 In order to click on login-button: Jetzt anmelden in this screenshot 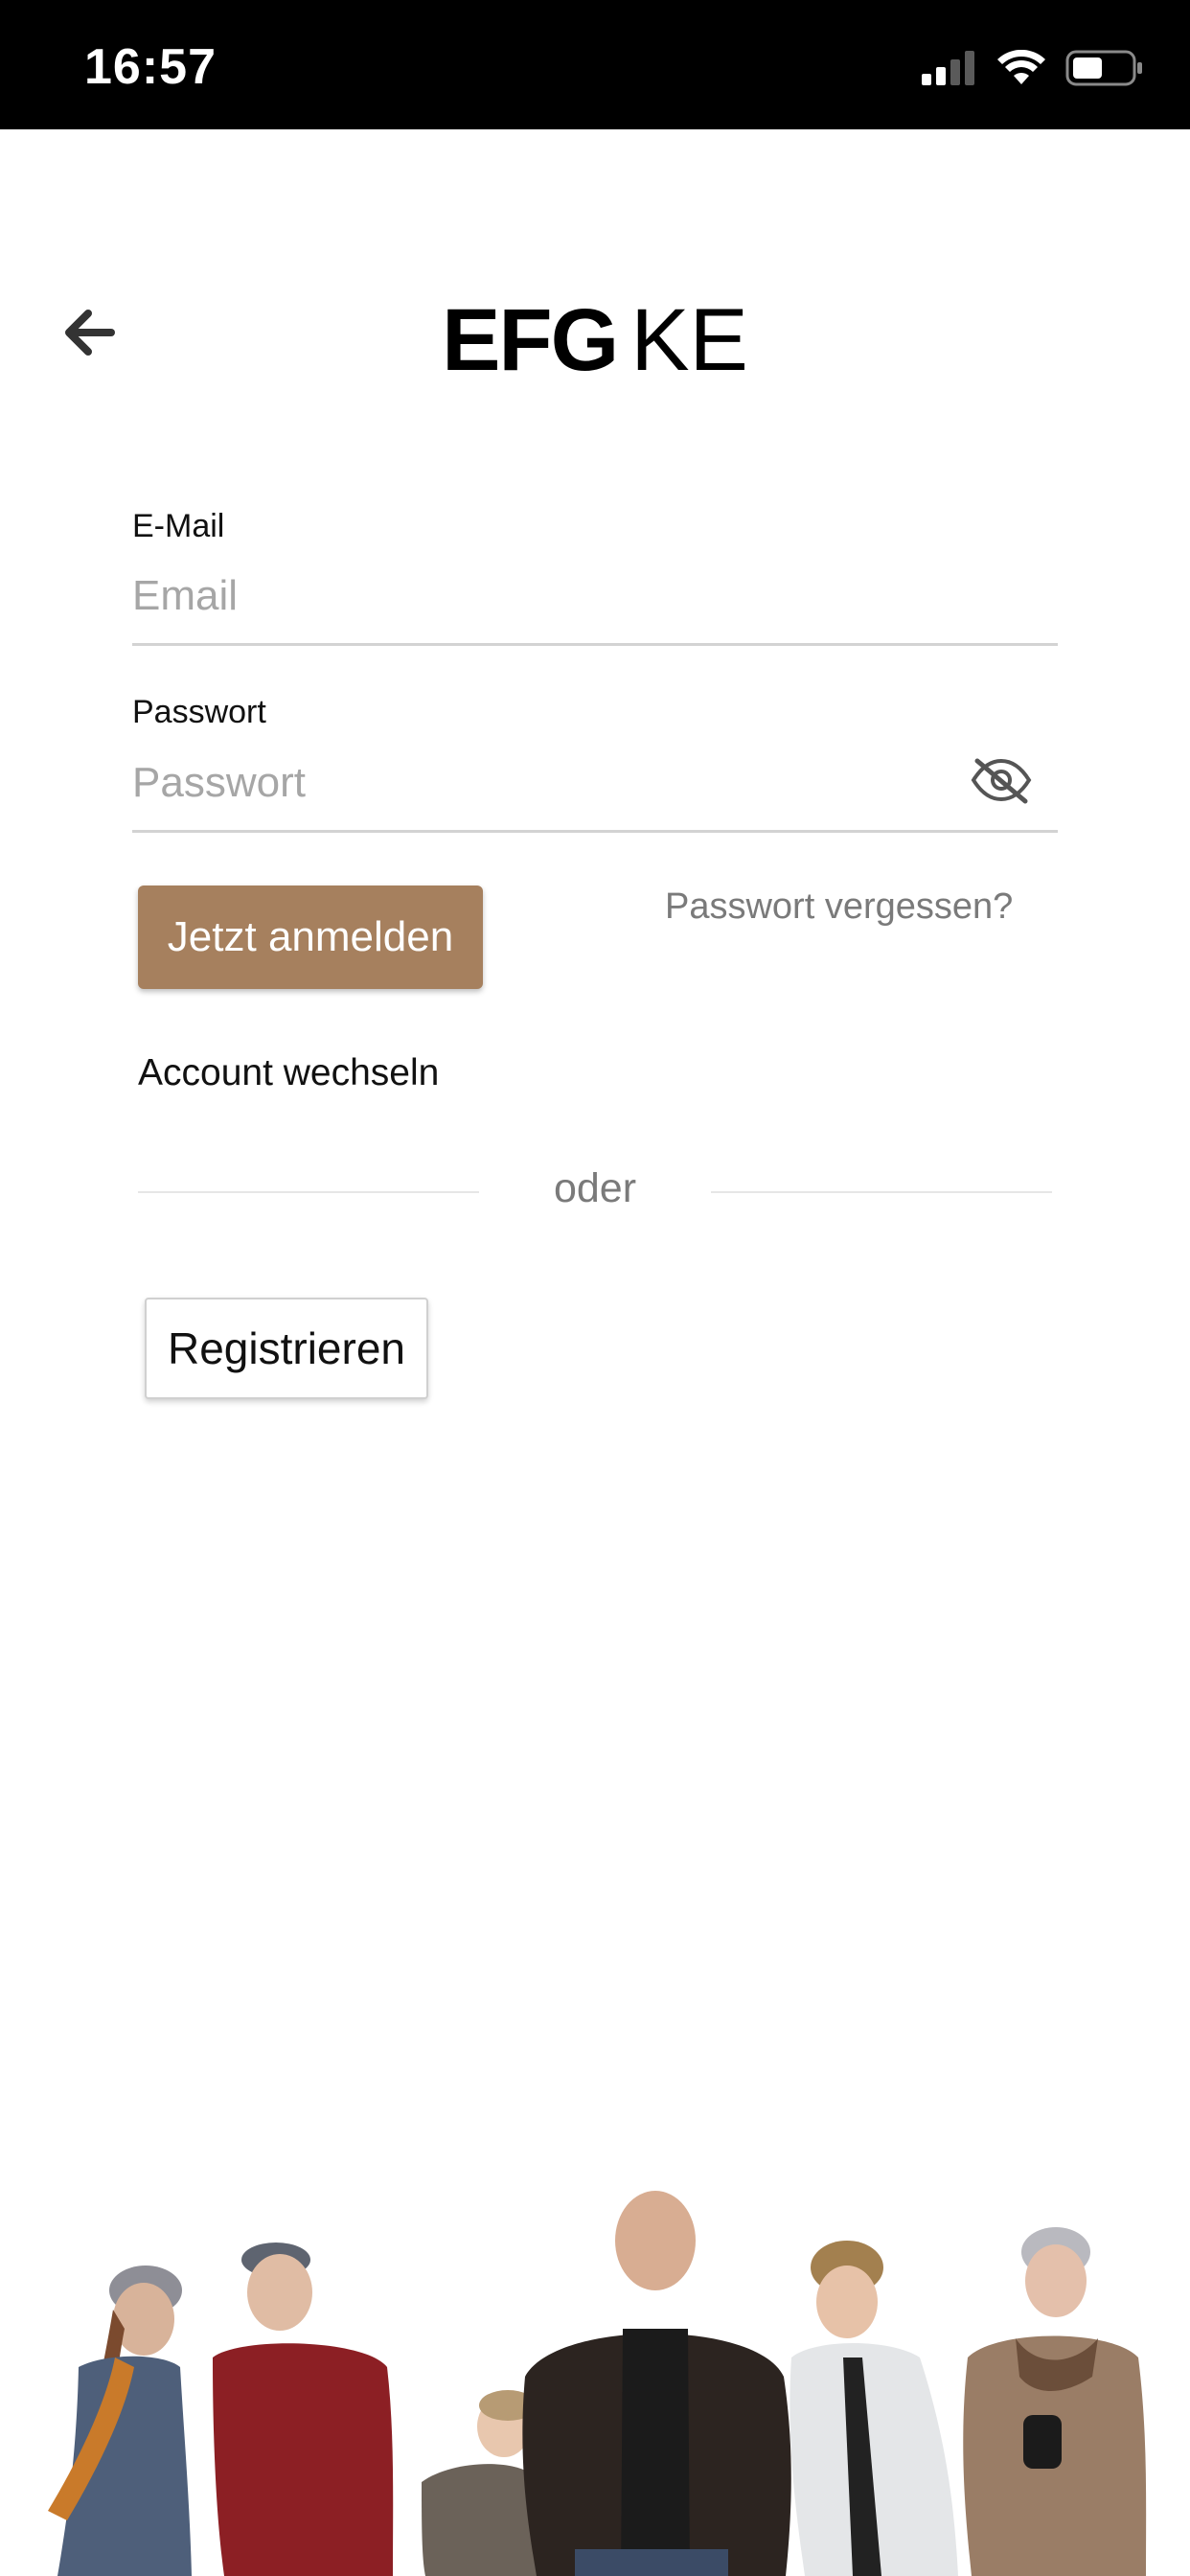, I will do `click(311, 937)`.